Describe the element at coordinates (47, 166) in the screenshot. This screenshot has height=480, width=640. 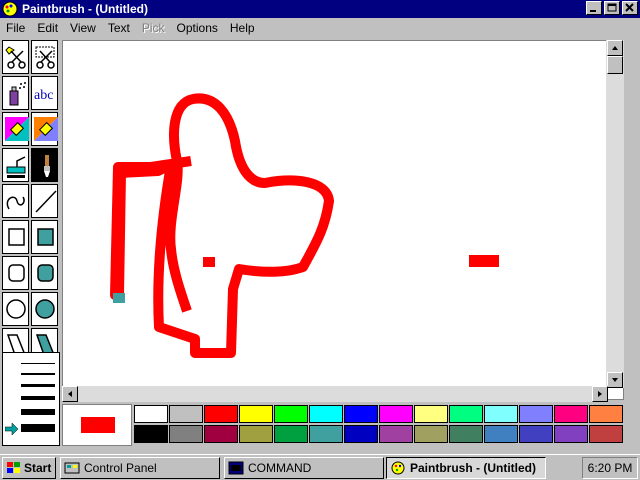
I see `brush-icon` at that location.